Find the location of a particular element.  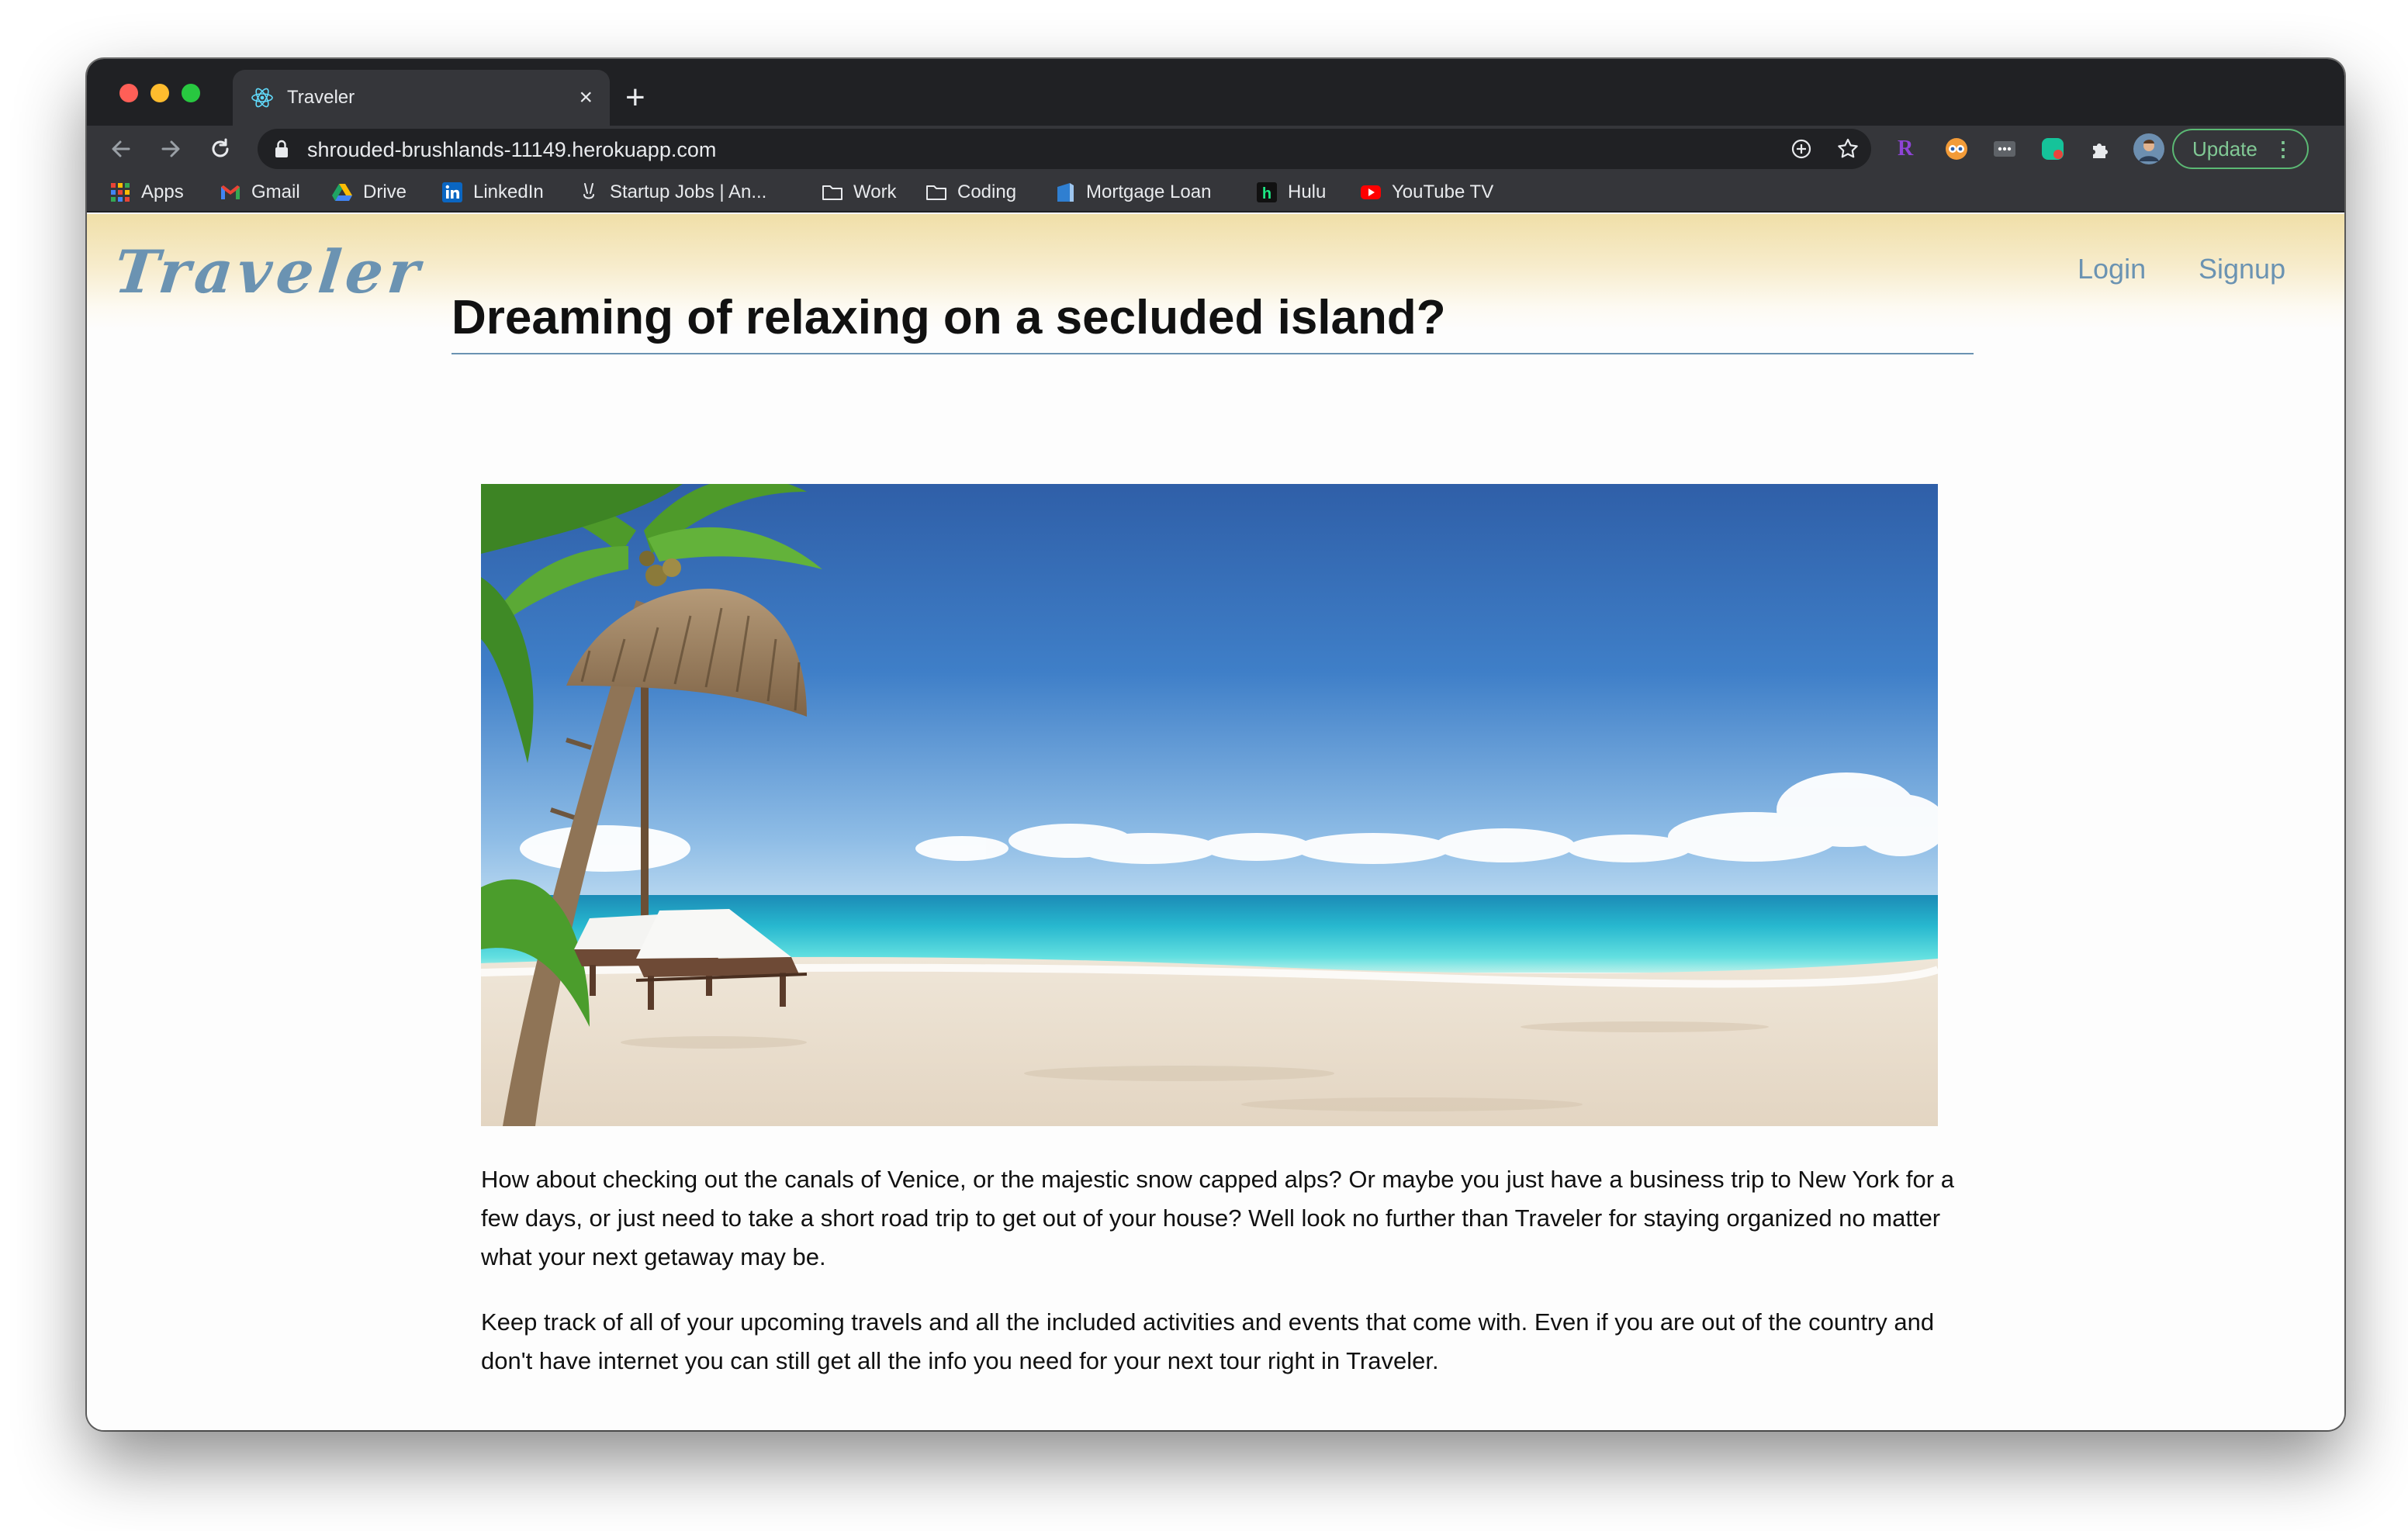

bookmark-folder-work: Work is located at coordinates (859, 192).